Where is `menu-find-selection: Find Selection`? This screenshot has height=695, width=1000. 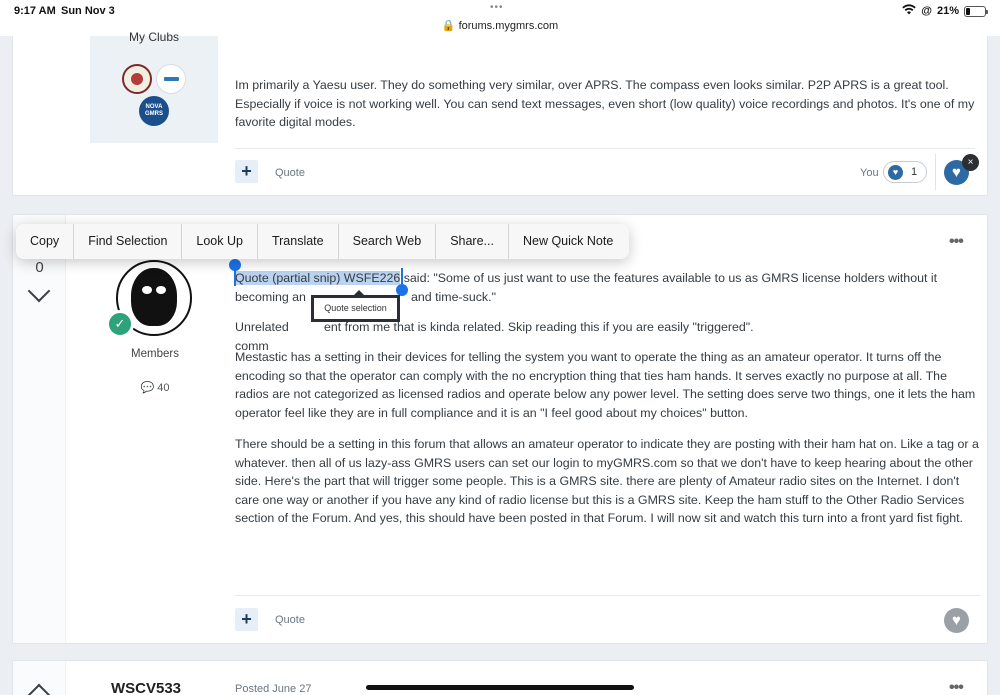 menu-find-selection: Find Selection is located at coordinates (128, 241).